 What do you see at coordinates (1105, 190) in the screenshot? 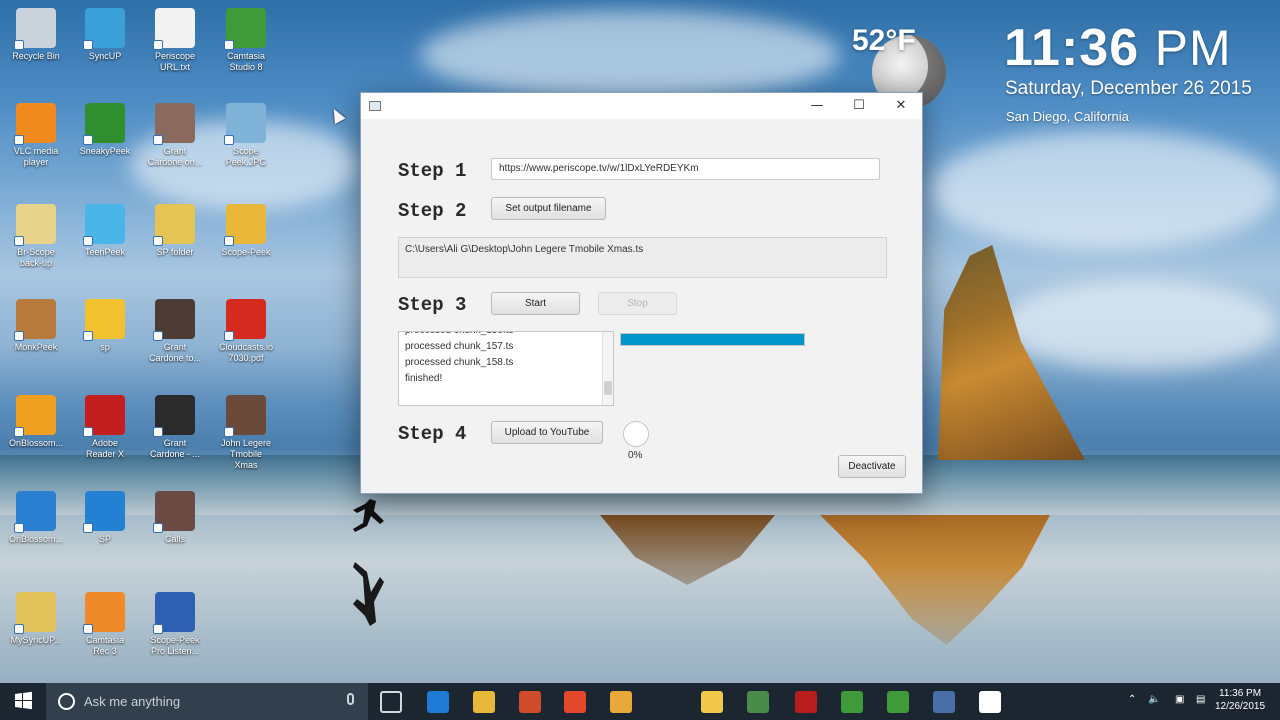
I see `cloud` at bounding box center [1105, 190].